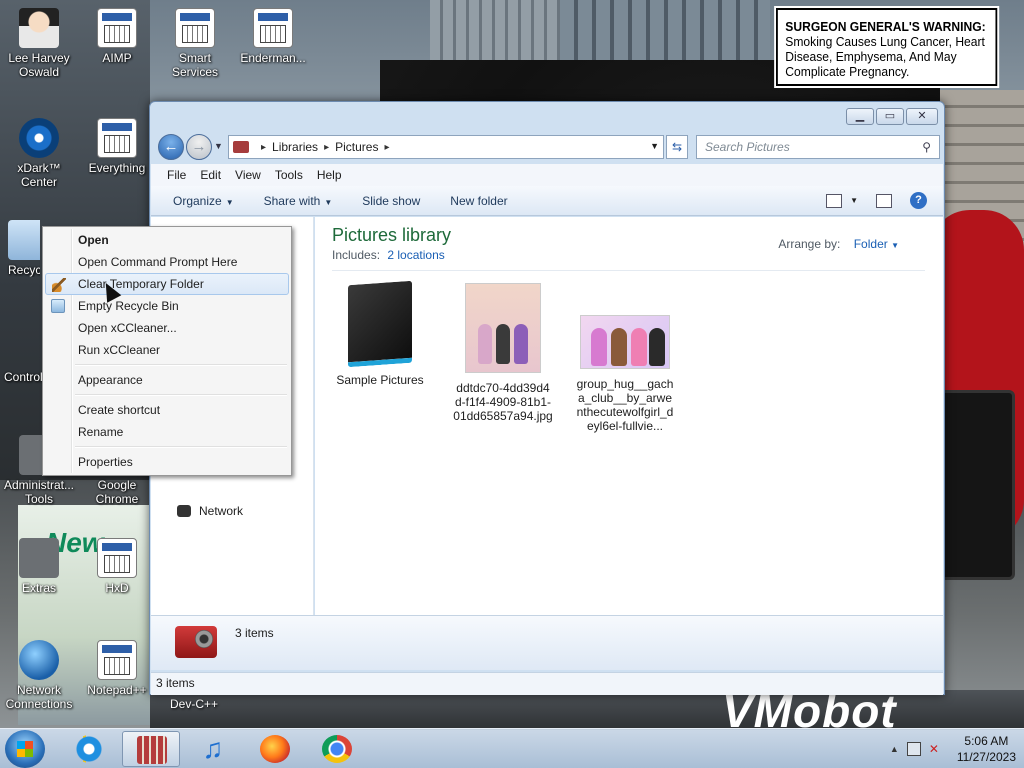  I want to click on taskbar-firefox, so click(275, 749).